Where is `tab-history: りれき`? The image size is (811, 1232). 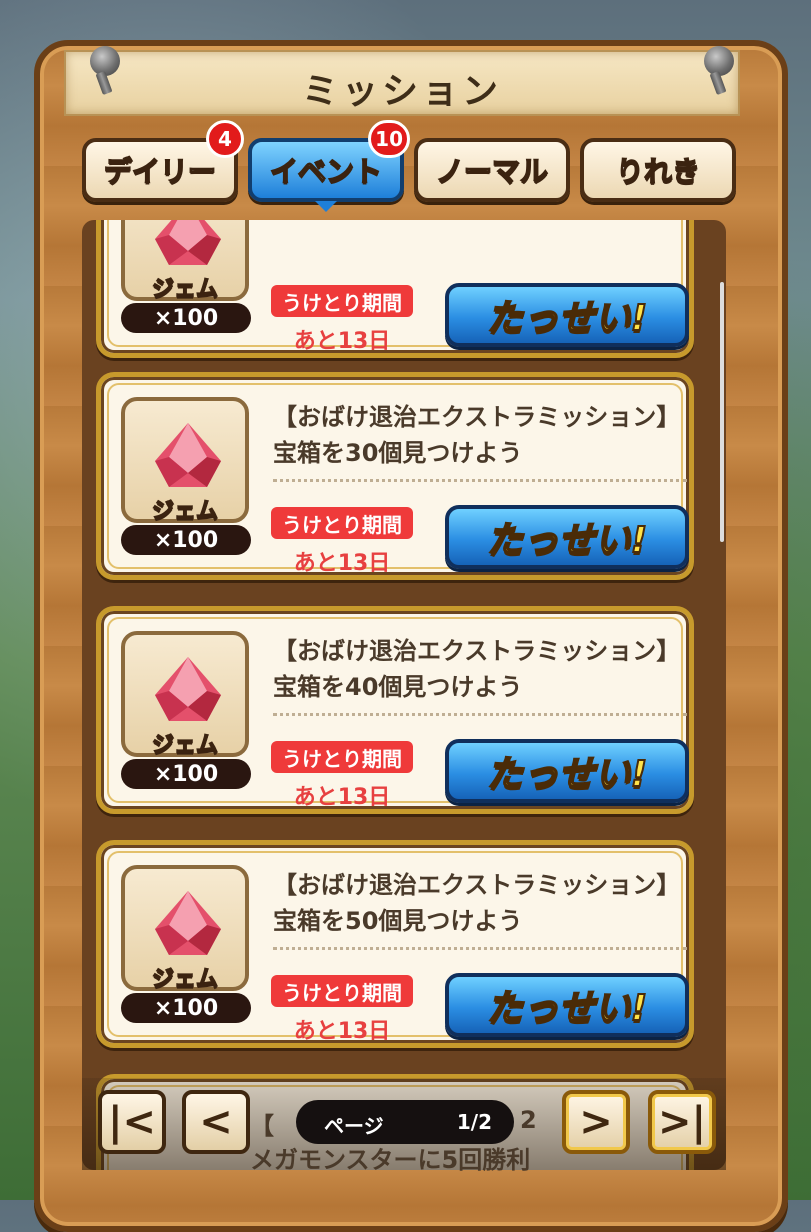
tab-history: りれき is located at coordinates (658, 170).